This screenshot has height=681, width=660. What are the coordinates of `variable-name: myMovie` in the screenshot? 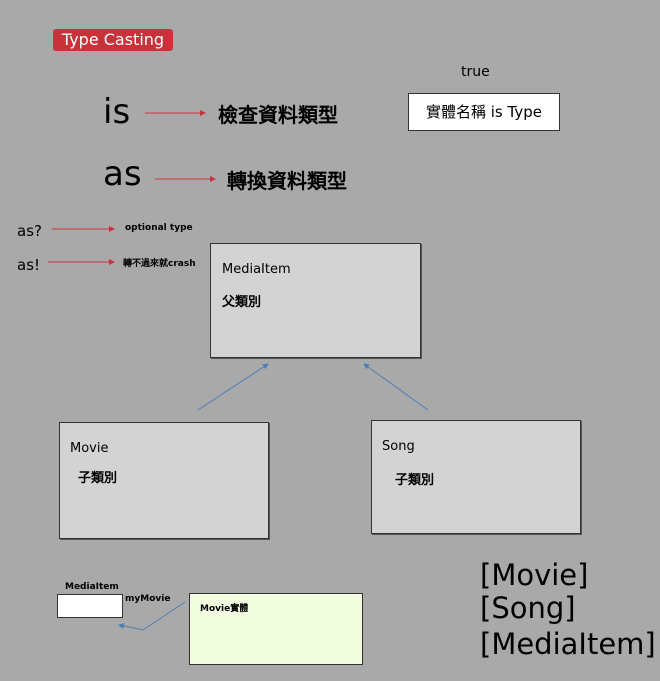 It's located at (148, 599).